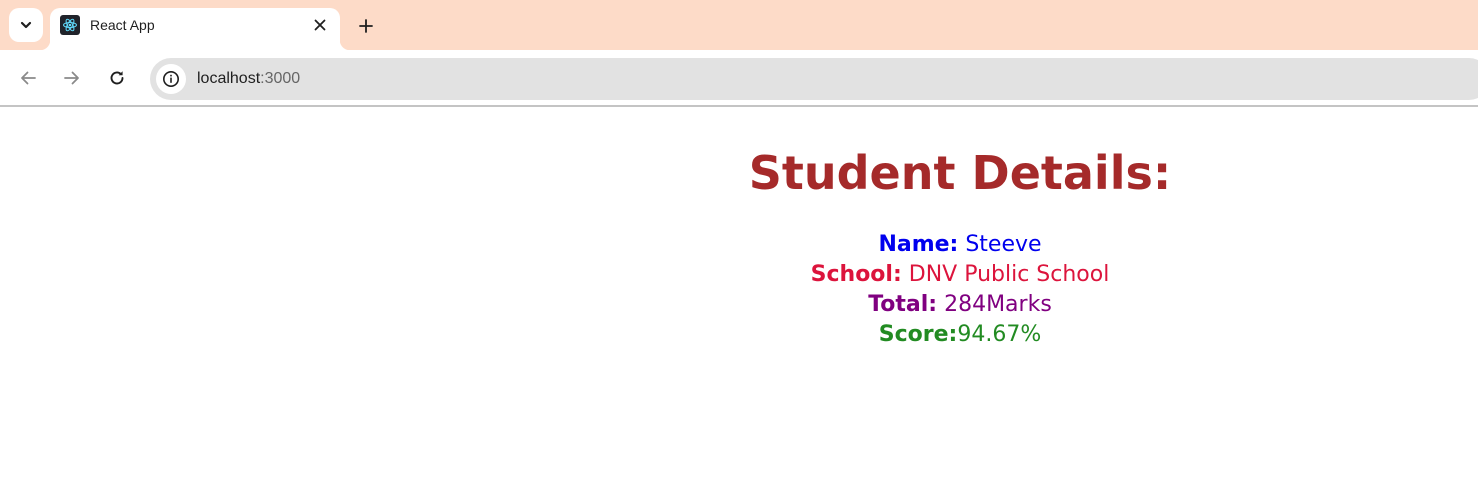 This screenshot has width=1478, height=495. I want to click on new-tab-button, so click(366, 26).